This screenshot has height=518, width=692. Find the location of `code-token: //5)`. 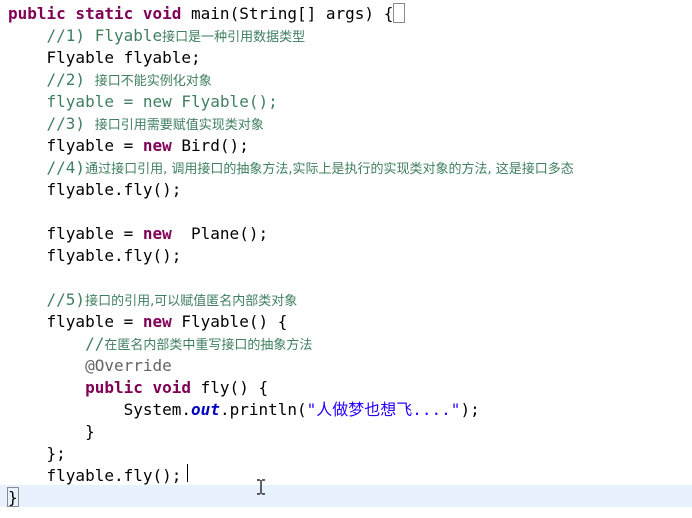

code-token: //5) is located at coordinates (47, 299).